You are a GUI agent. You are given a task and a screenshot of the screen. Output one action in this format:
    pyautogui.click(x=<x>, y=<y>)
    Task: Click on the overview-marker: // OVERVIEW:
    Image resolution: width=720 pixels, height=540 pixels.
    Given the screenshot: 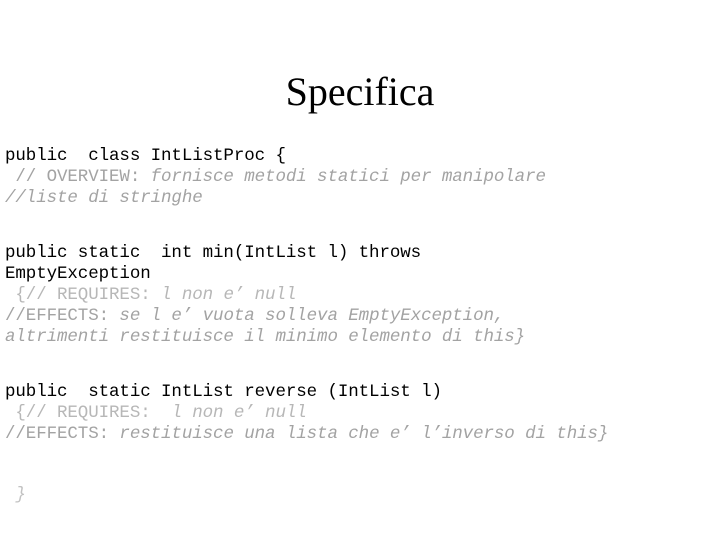 What is the action you would take?
    pyautogui.click(x=78, y=177)
    